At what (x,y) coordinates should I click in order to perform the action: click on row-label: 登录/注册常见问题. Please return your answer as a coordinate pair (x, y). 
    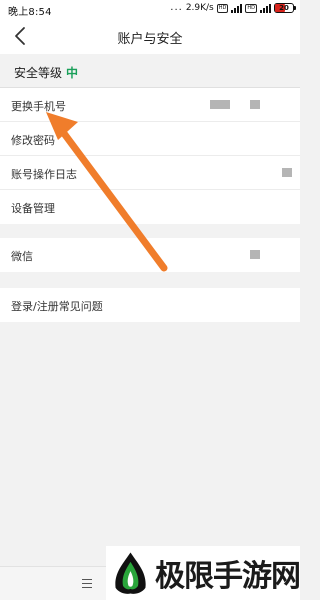
    Looking at the image, I should click on (57, 306).